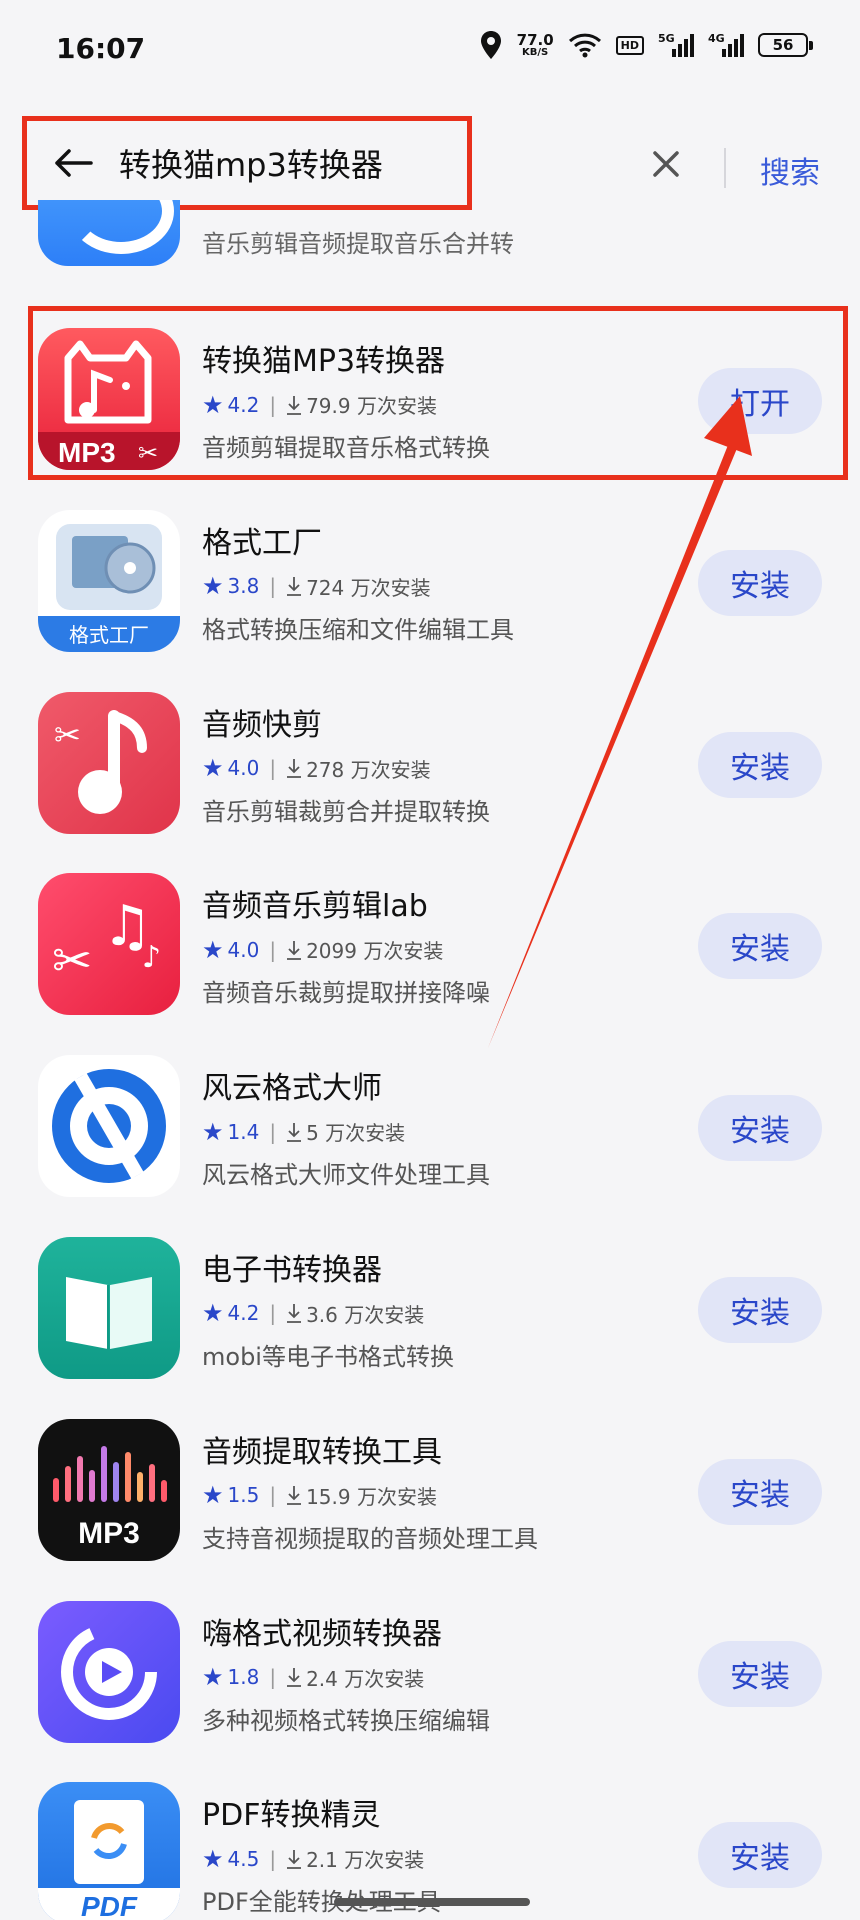 This screenshot has width=860, height=1920. What do you see at coordinates (101, 48) in the screenshot?
I see `status-time: 16:07` at bounding box center [101, 48].